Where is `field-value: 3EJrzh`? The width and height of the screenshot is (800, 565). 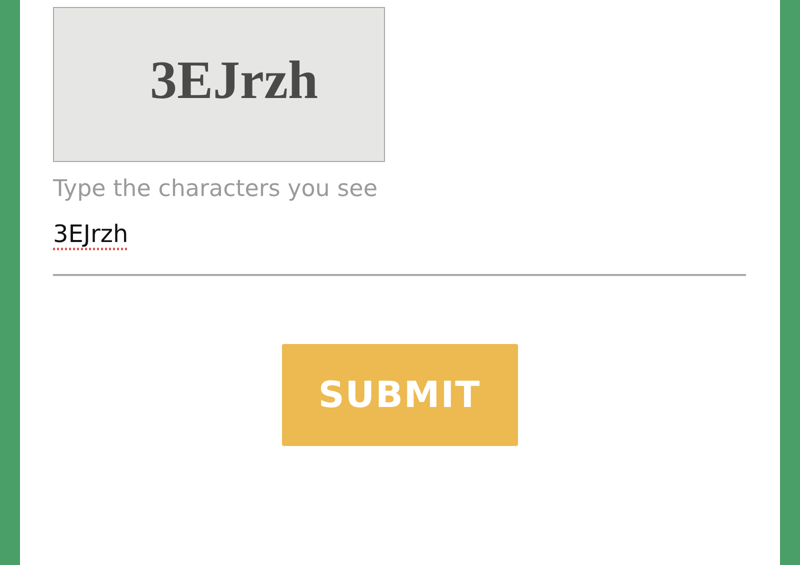 field-value: 3EJrzh is located at coordinates (90, 234).